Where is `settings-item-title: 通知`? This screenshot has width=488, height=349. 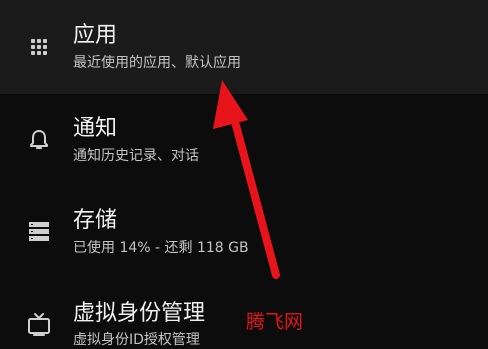 settings-item-title: 通知 is located at coordinates (95, 128).